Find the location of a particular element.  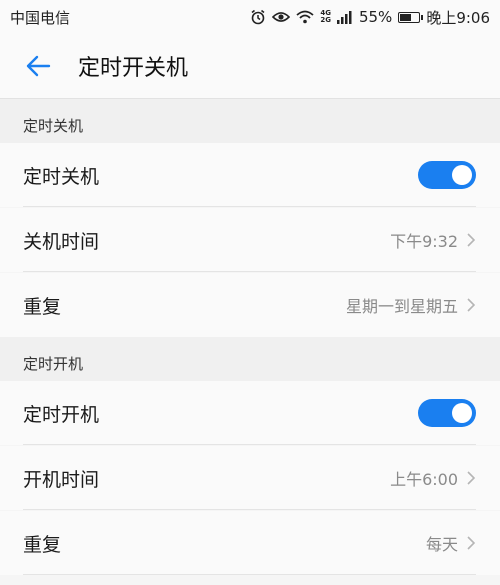

row-label: 关机时间 is located at coordinates (61, 241).